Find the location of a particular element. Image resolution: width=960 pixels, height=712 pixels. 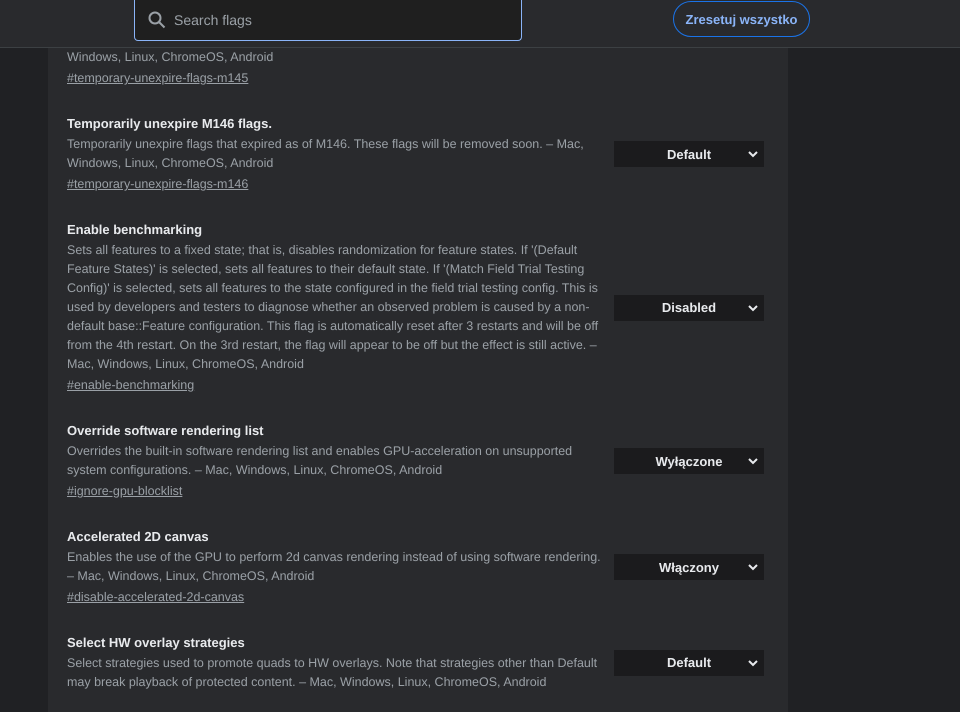

flag-description: Overrides the built-in software rendering list and enables GPU-acceleration on unsupported system configurations. – Mac, Windows, Linux, ChromeOS, Android is located at coordinates (320, 461).